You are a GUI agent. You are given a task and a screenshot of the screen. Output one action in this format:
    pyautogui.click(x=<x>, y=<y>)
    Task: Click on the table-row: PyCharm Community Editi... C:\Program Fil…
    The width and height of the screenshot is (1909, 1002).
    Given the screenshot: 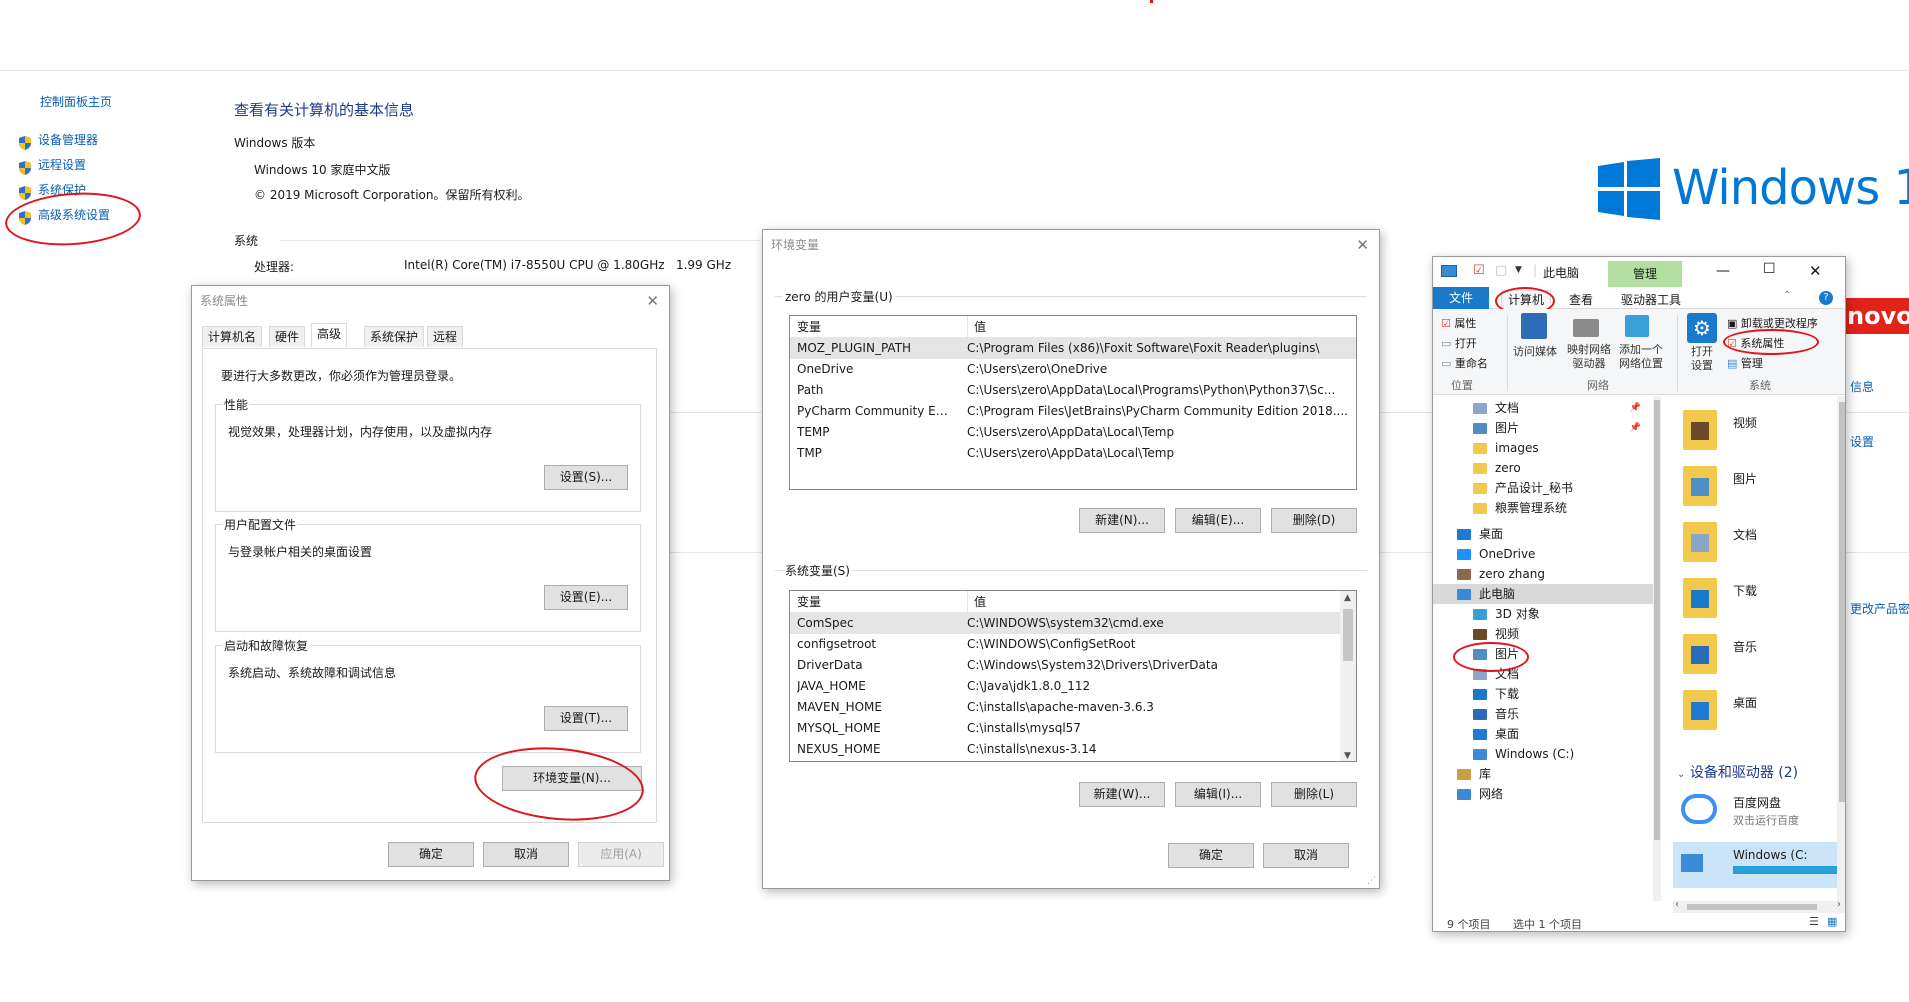 What is the action you would take?
    pyautogui.click(x=1073, y=411)
    